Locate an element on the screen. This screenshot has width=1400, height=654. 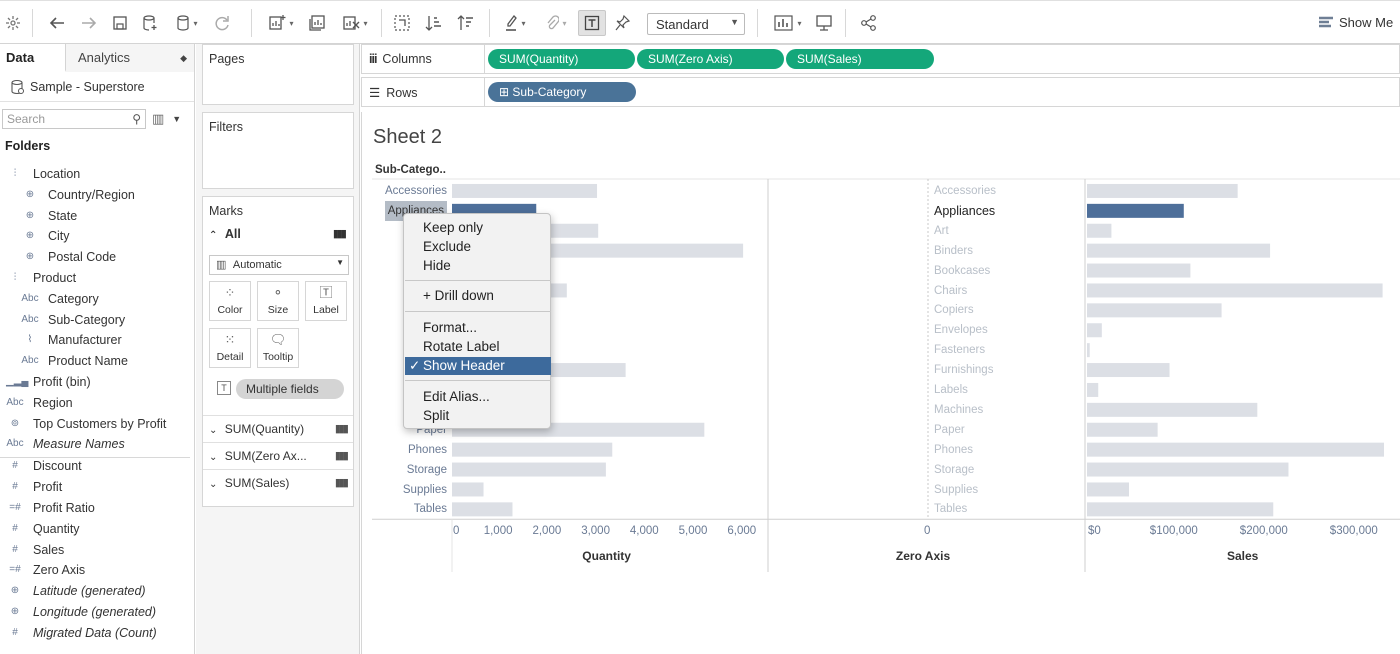
rows-shelf: ☰ Rows ⊞ Sub-Category is located at coordinates (880, 92).